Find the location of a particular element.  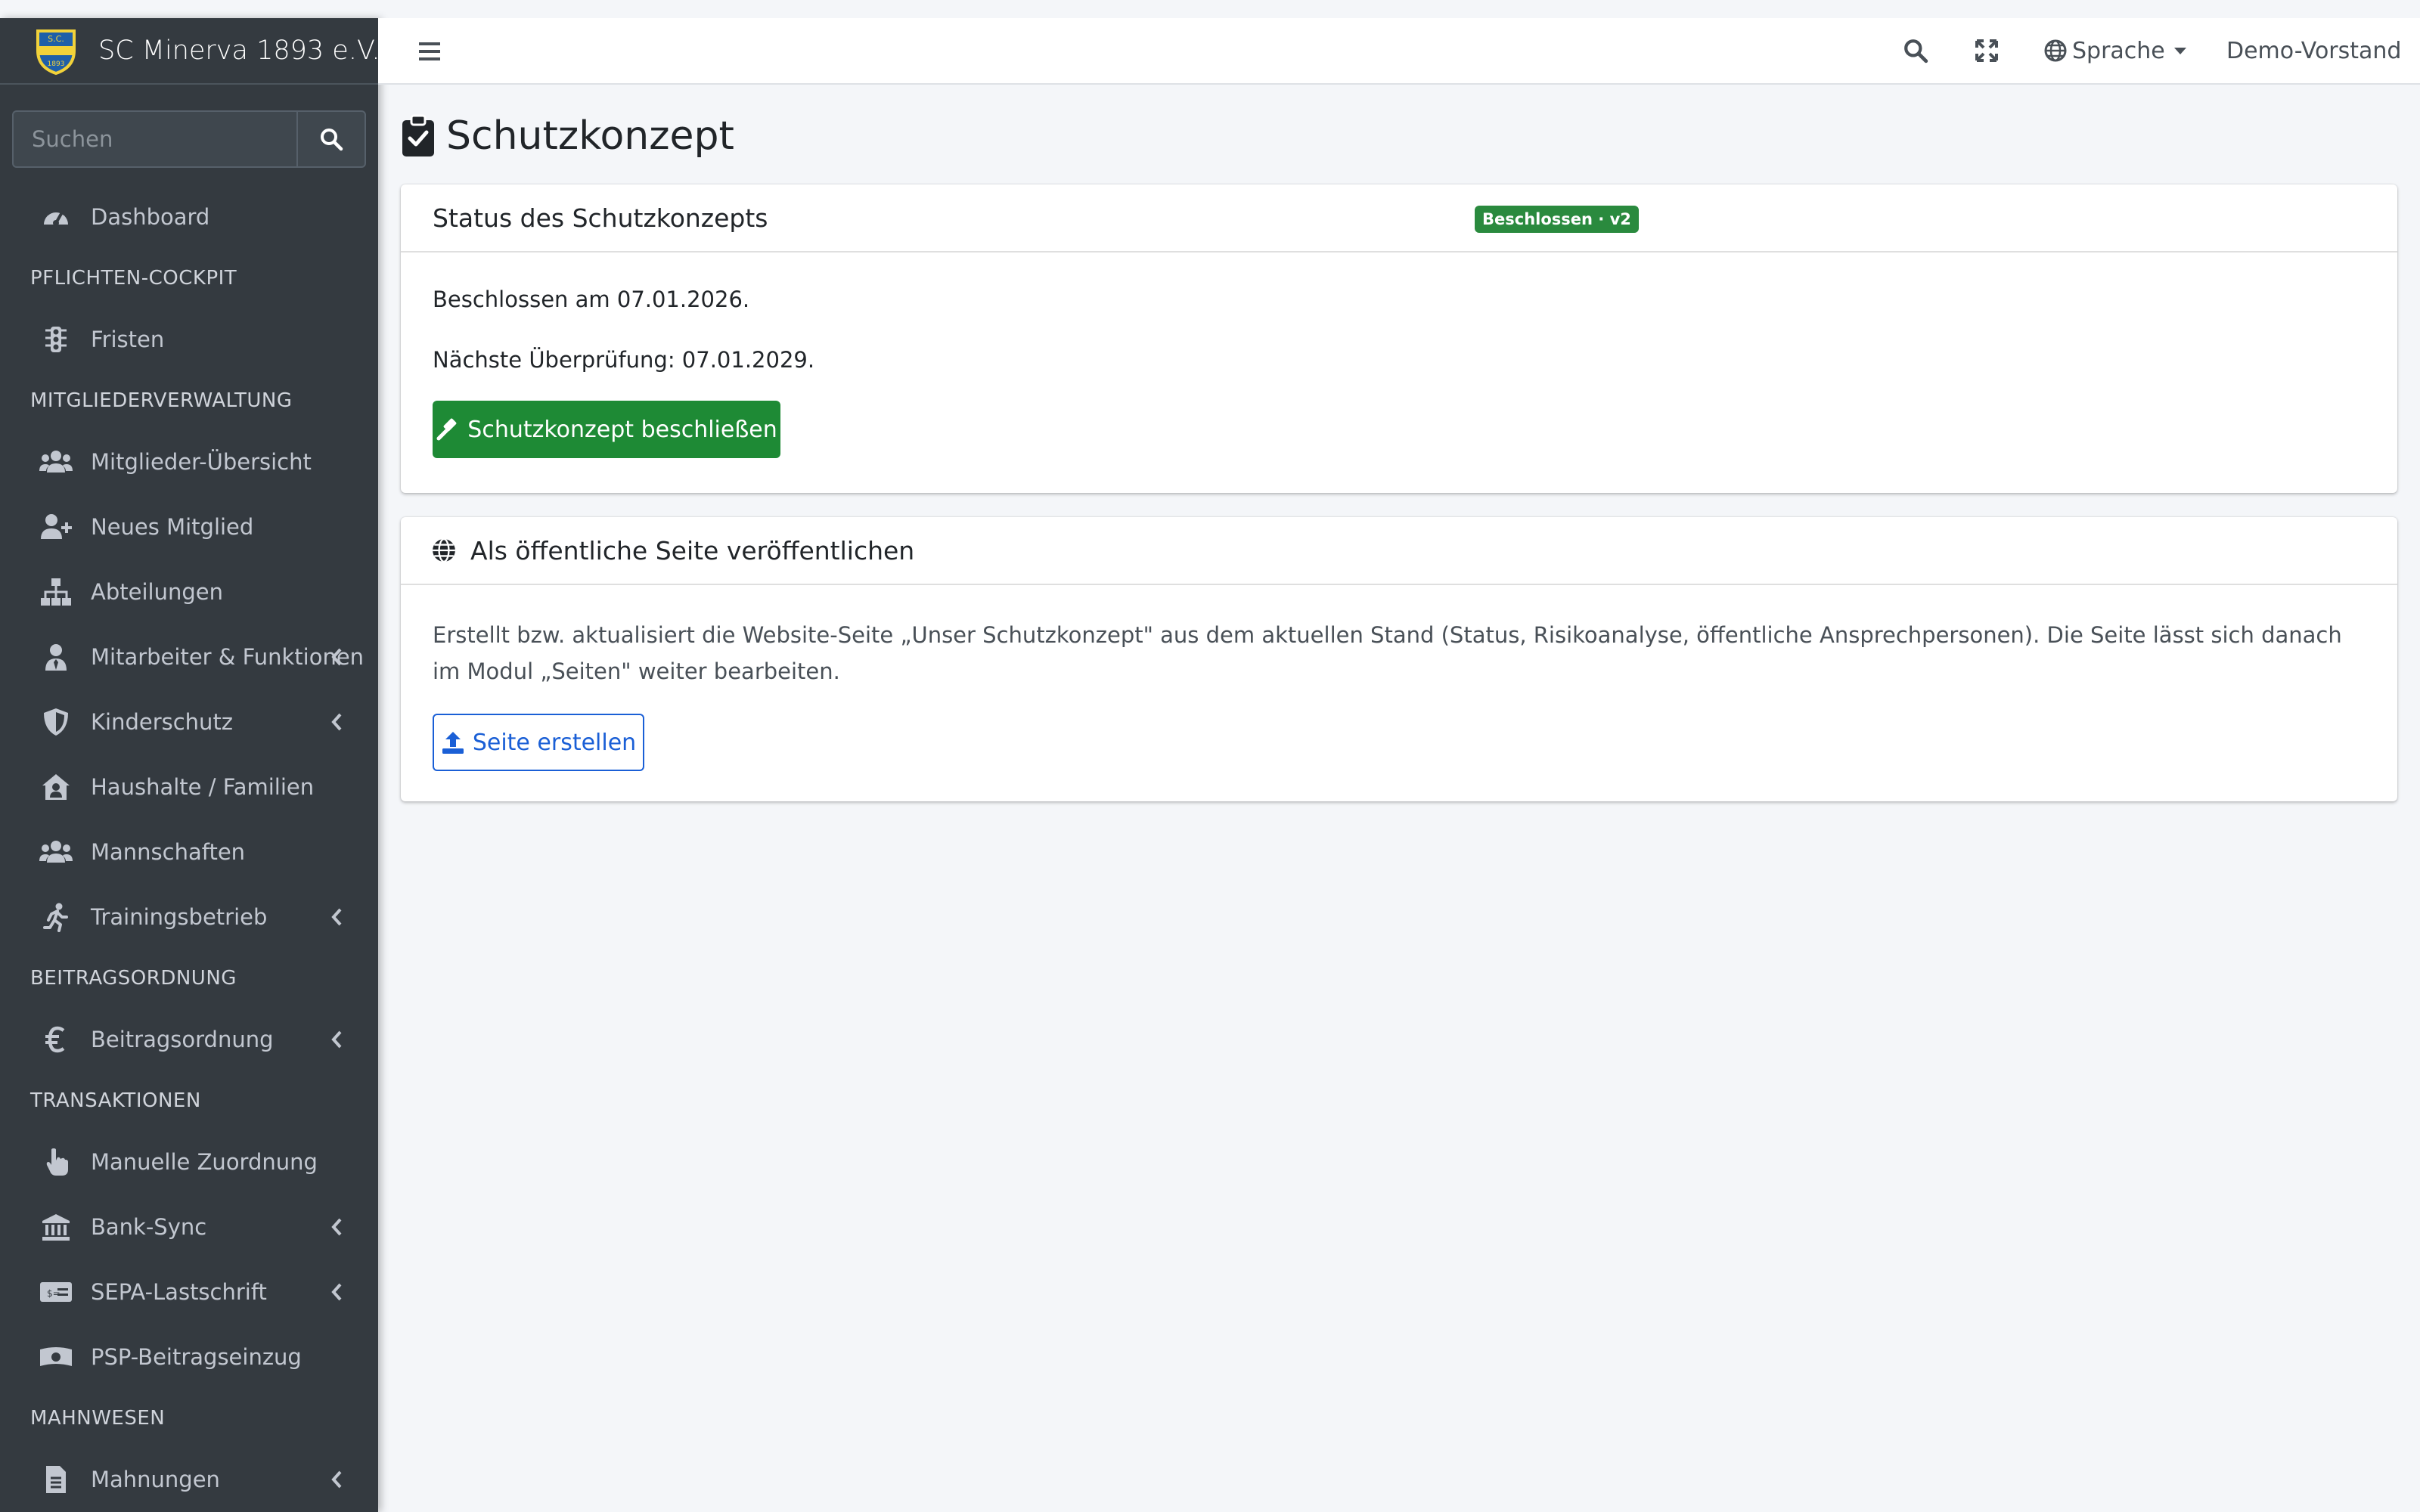

sidebar-item-sepa: $= SEPA-Lastschrift is located at coordinates (189, 1292).